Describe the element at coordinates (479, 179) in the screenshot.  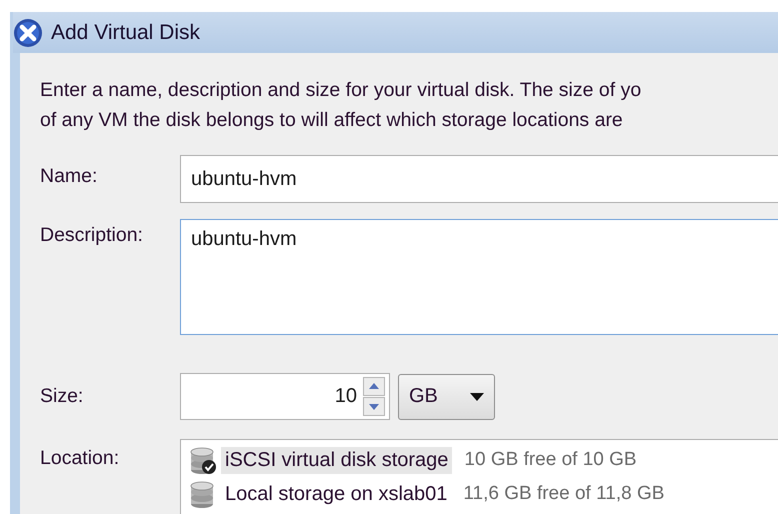
I see `name-field: ubuntu-hvm` at that location.